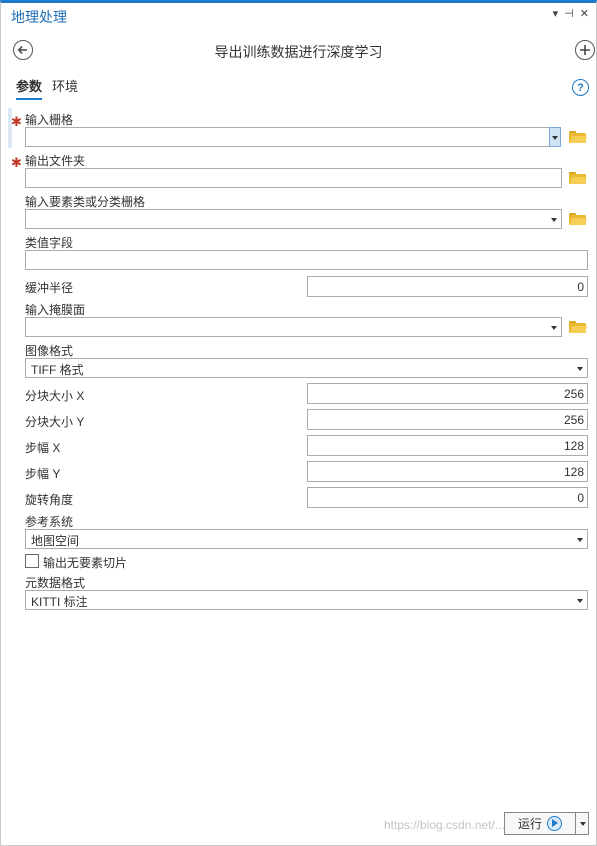 Image resolution: width=597 pixels, height=846 pixels. What do you see at coordinates (293, 327) in the screenshot?
I see `input-mask-dropdown` at bounding box center [293, 327].